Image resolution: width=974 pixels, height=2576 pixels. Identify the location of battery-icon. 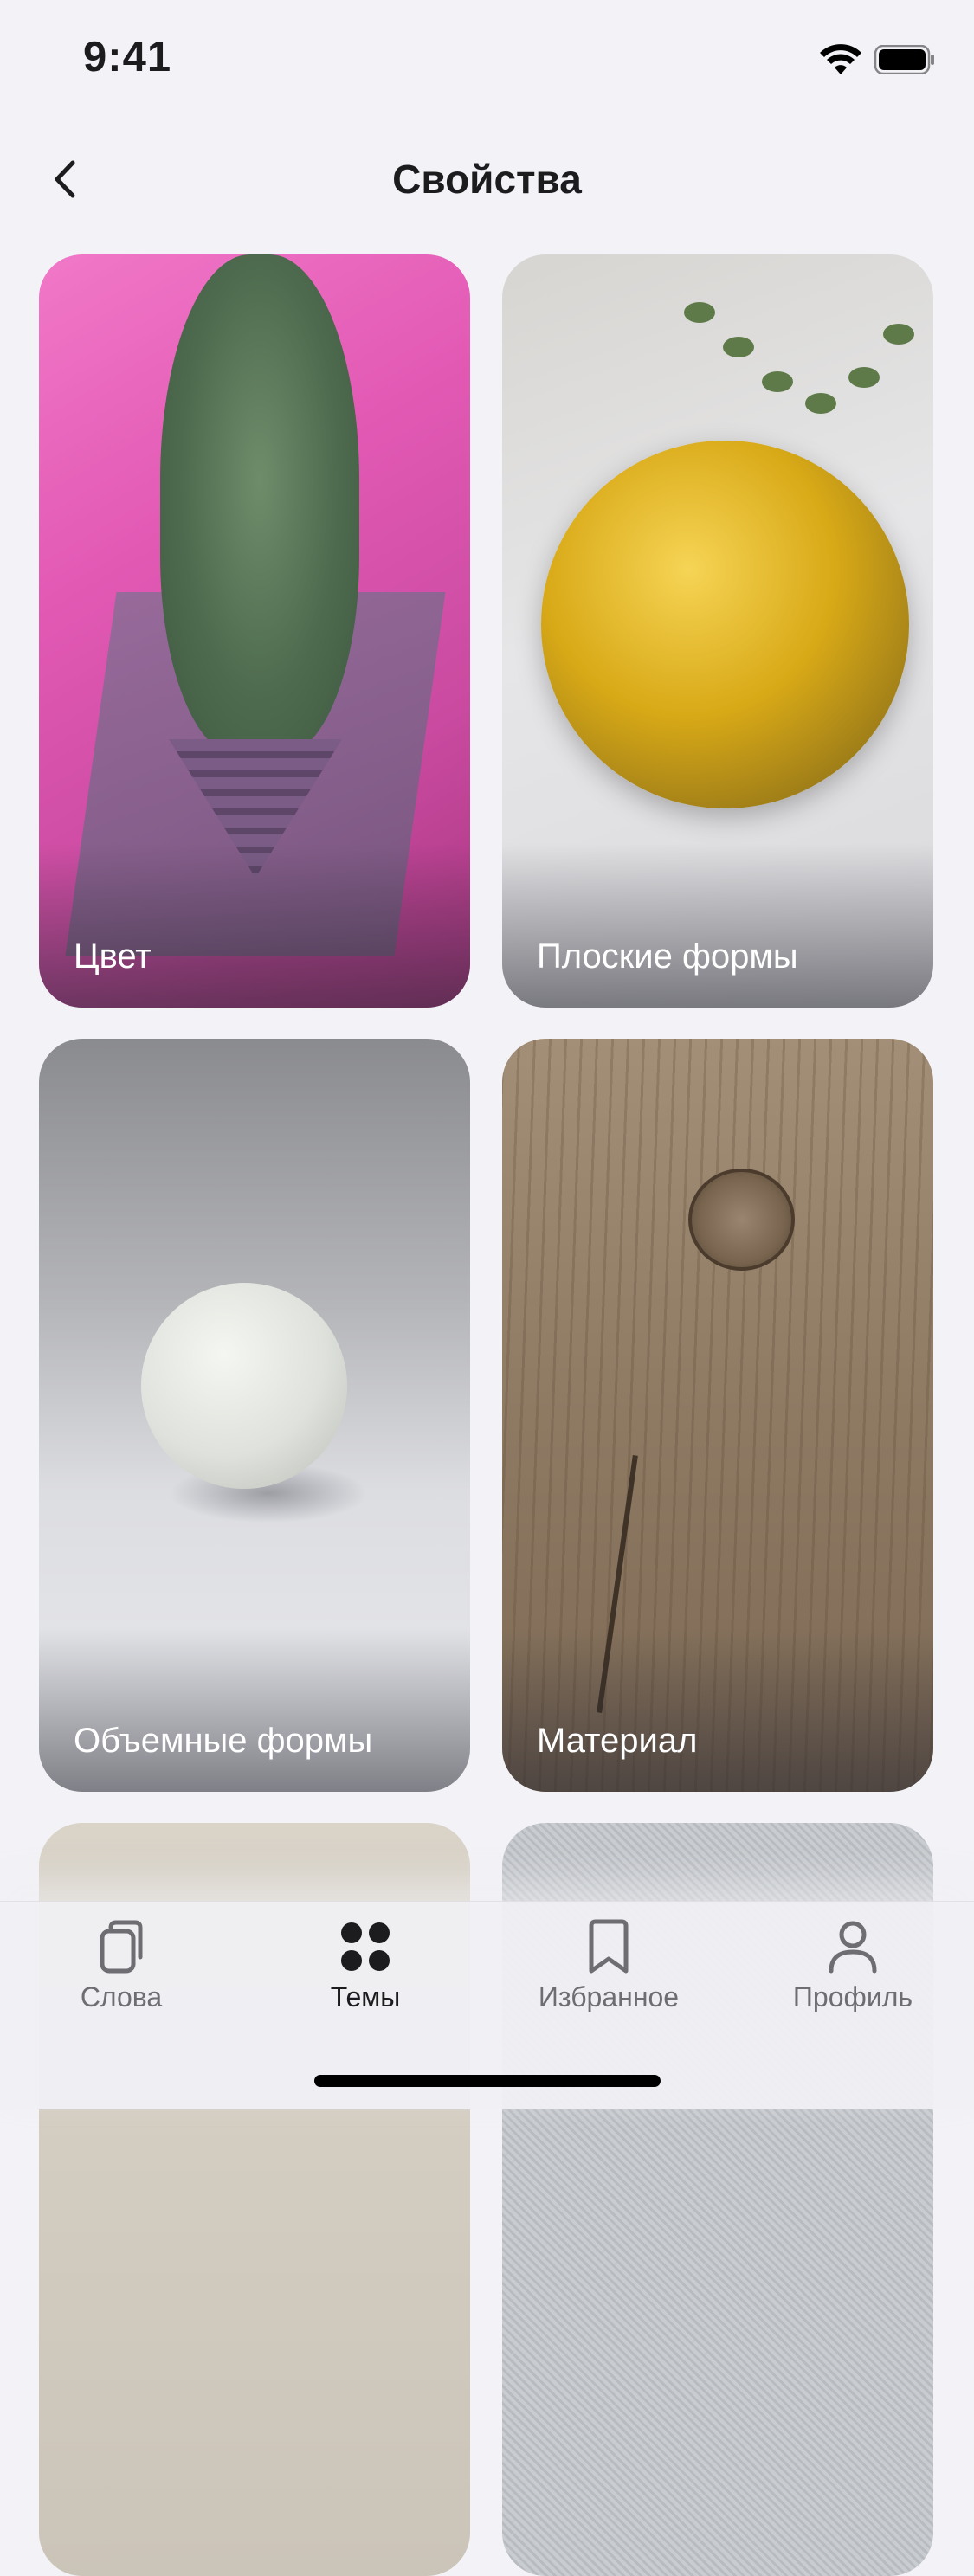
(904, 59).